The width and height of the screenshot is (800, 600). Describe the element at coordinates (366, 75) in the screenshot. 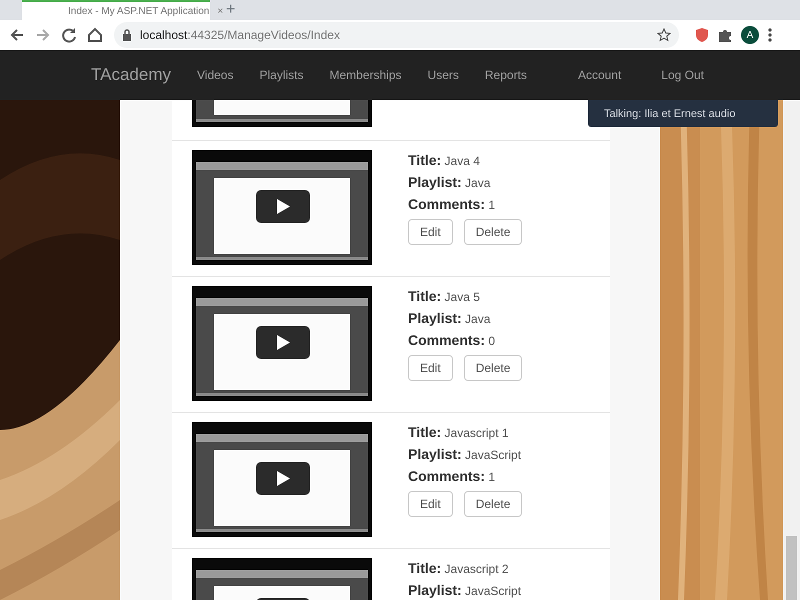

I see `nav-link: Memberships` at that location.